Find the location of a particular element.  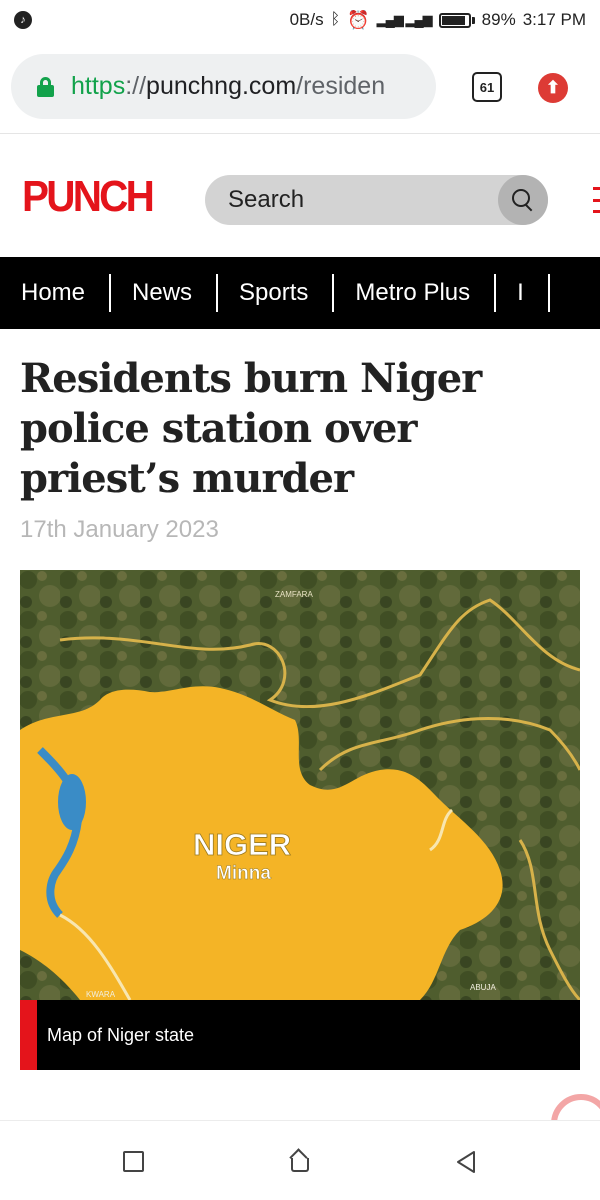

alarm-icon: ⏰ is located at coordinates (358, 19).